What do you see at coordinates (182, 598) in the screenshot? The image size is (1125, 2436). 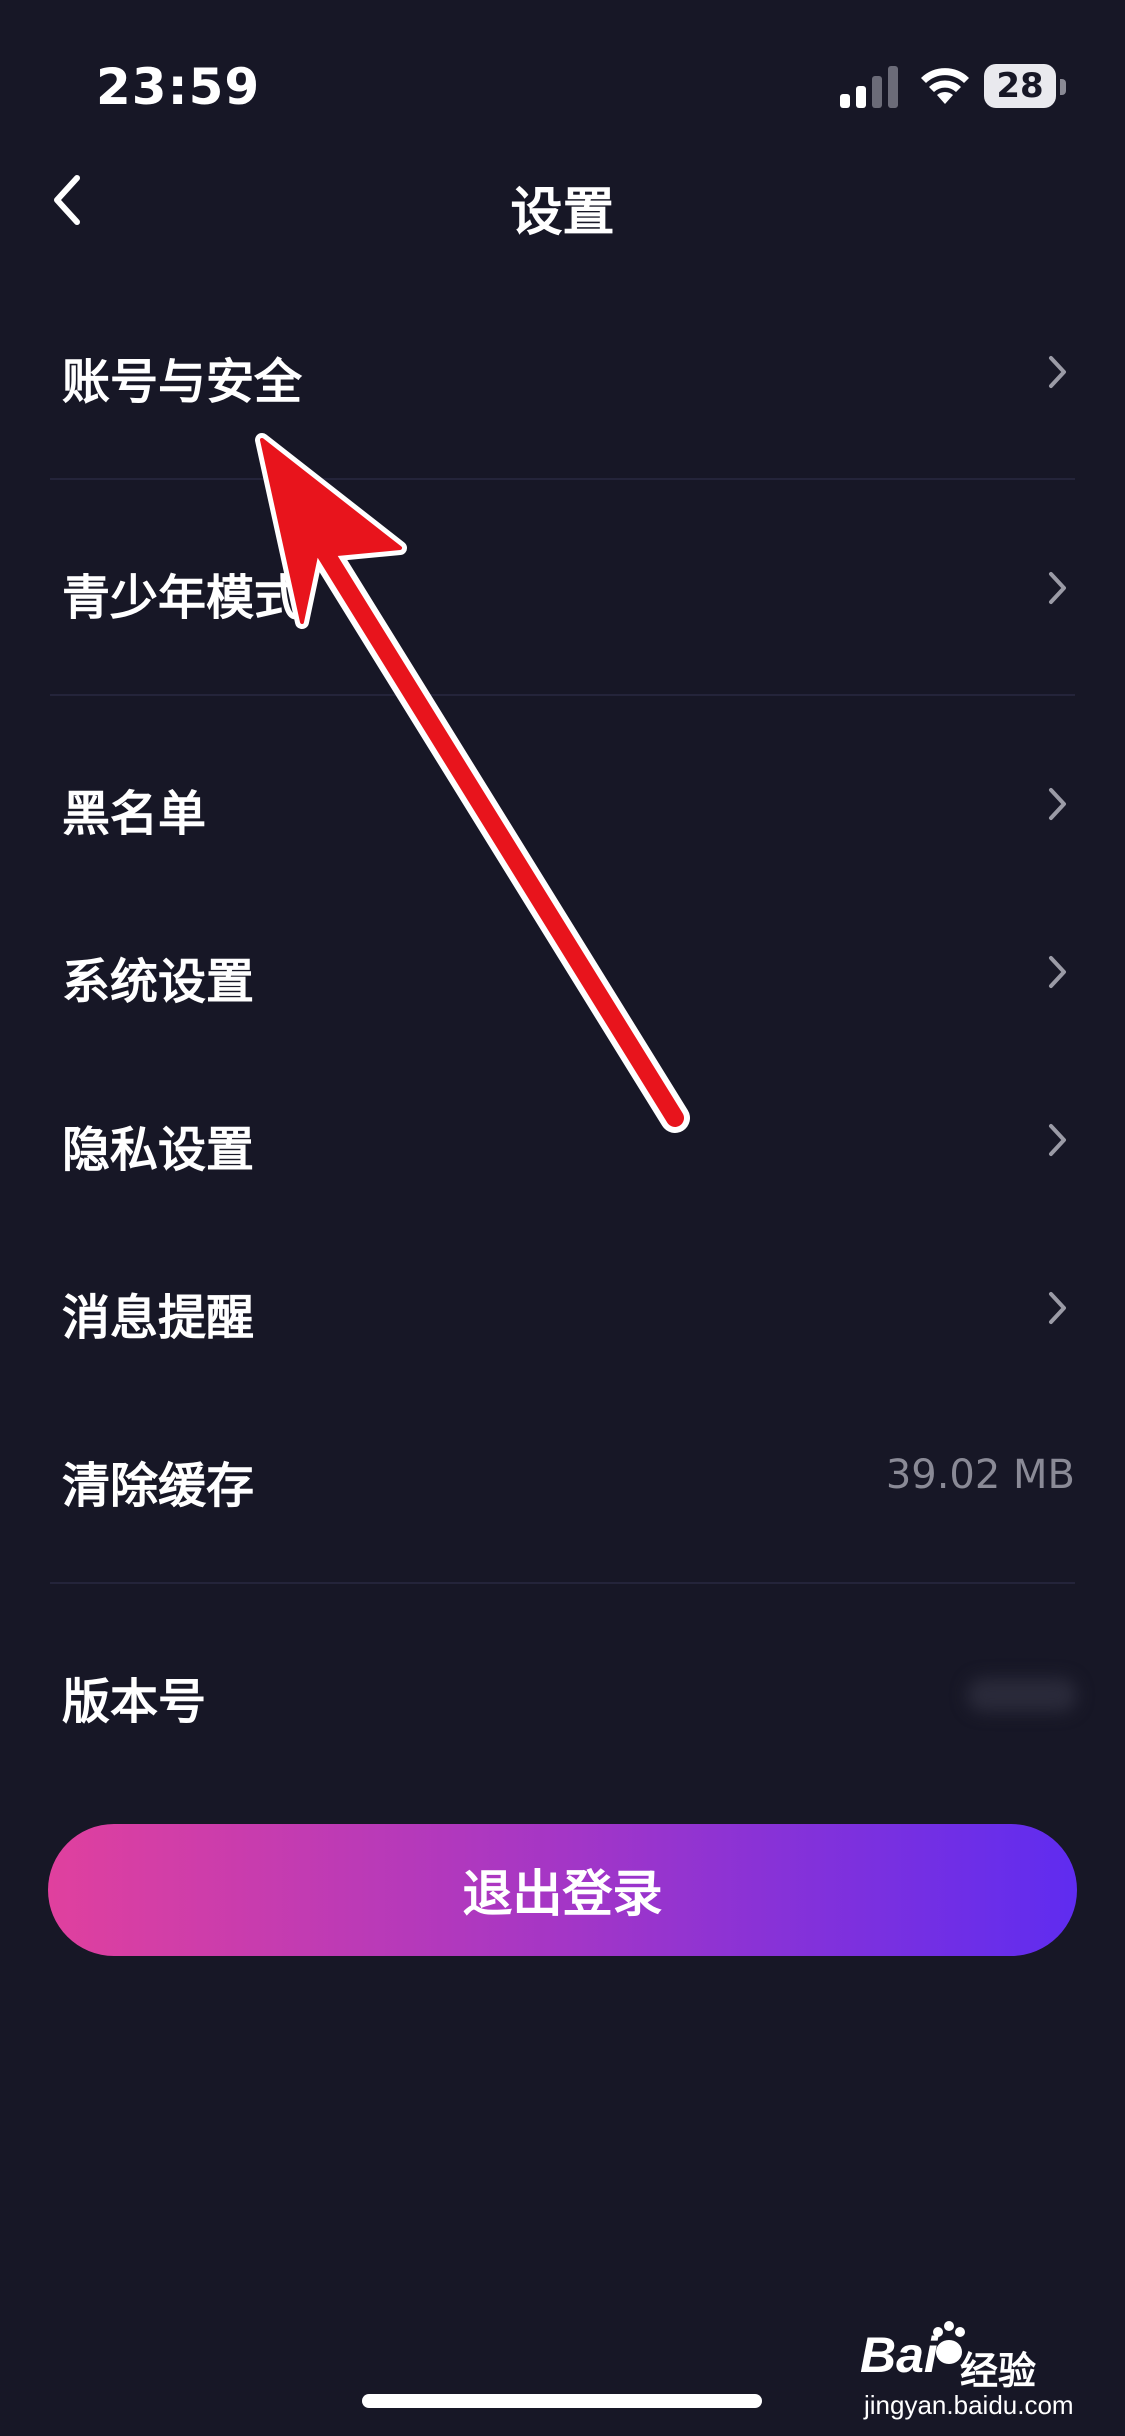 I see `menu-item-label: 青少年模式` at bounding box center [182, 598].